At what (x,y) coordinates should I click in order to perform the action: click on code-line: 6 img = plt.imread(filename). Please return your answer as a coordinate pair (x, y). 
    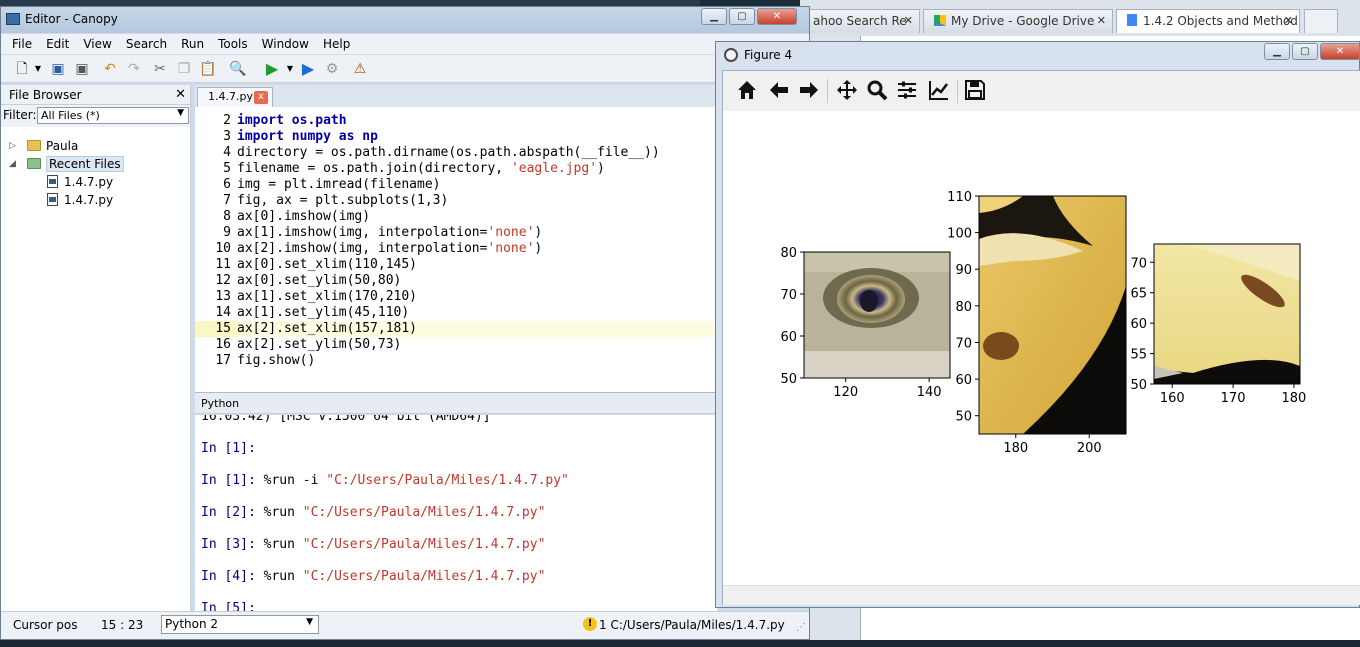
    Looking at the image, I should click on (456, 185).